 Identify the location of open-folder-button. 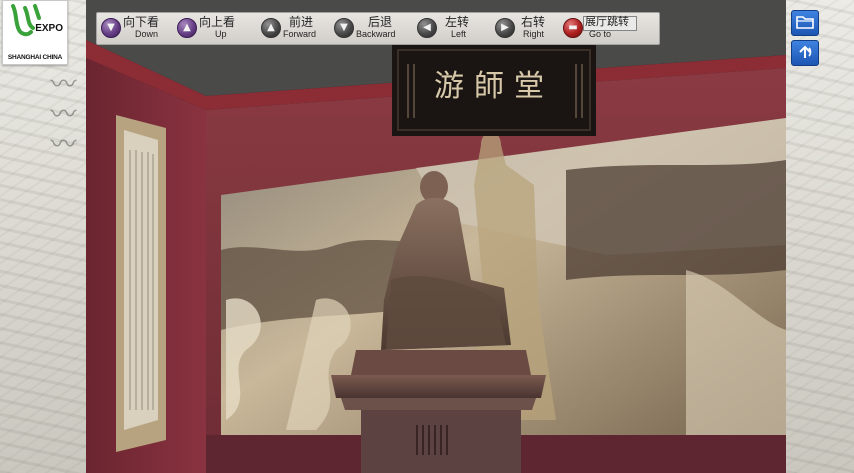
(805, 23).